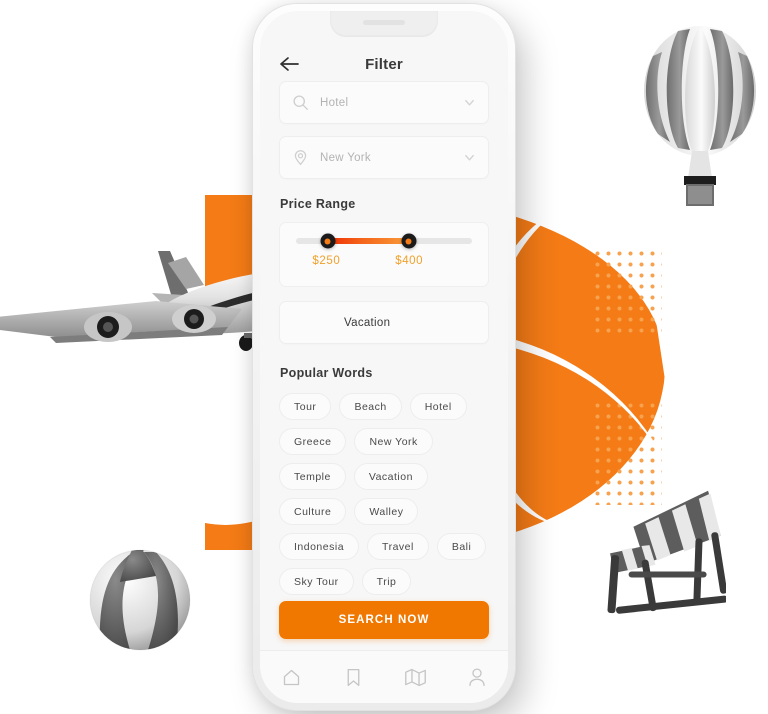 Image resolution: width=768 pixels, height=714 pixels. I want to click on location-value: New York, so click(345, 157).